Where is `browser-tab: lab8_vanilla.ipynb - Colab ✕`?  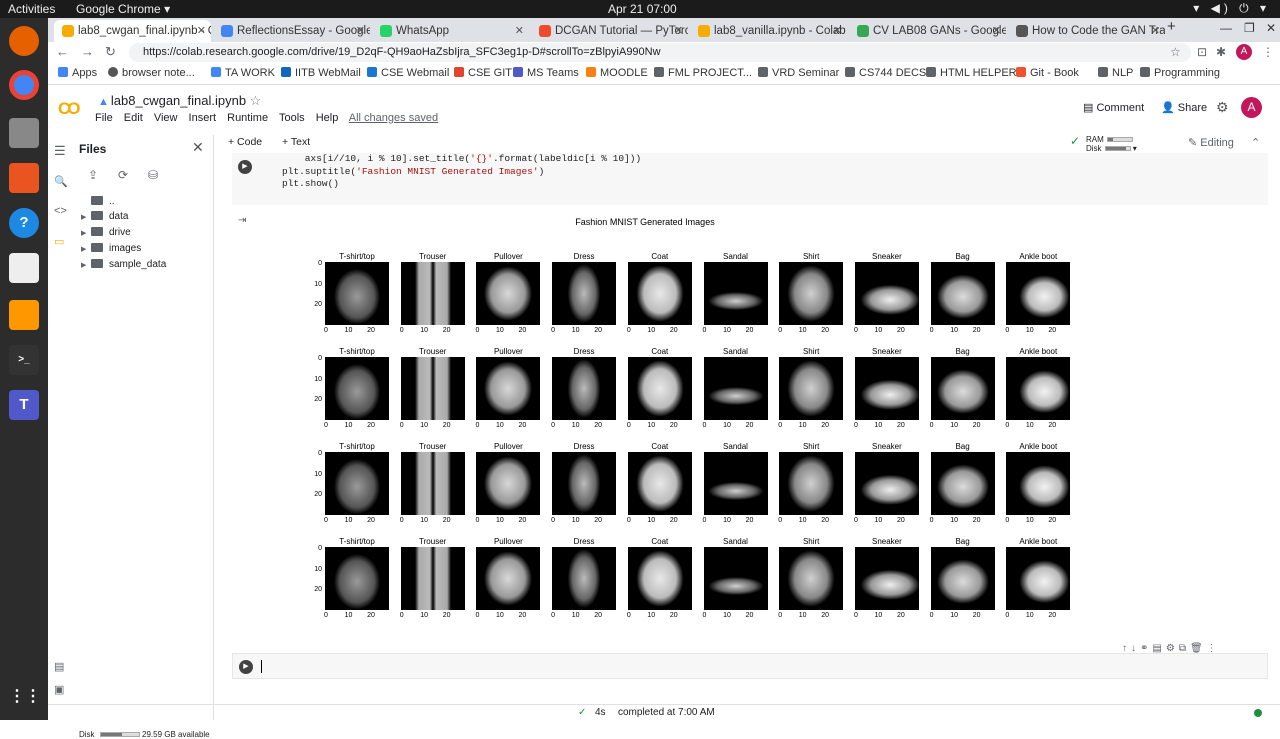 browser-tab: lab8_vanilla.ipynb - Colab ✕ is located at coordinates (768, 31).